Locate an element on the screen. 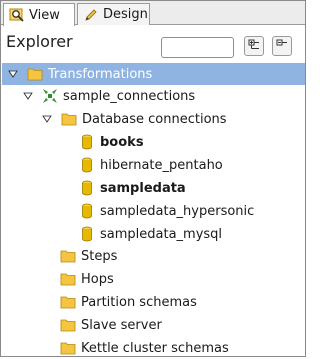  collapse-all-icon is located at coordinates (282, 46).